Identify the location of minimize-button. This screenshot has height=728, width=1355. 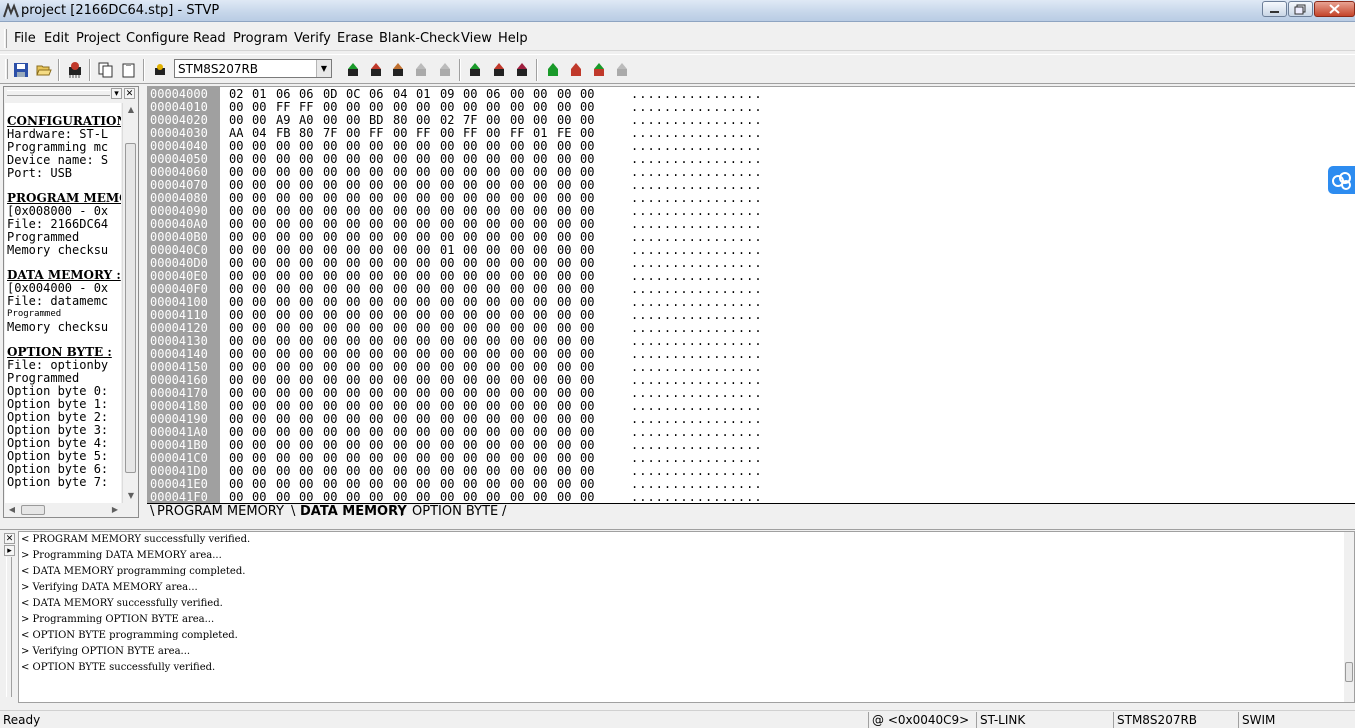
(1274, 9).